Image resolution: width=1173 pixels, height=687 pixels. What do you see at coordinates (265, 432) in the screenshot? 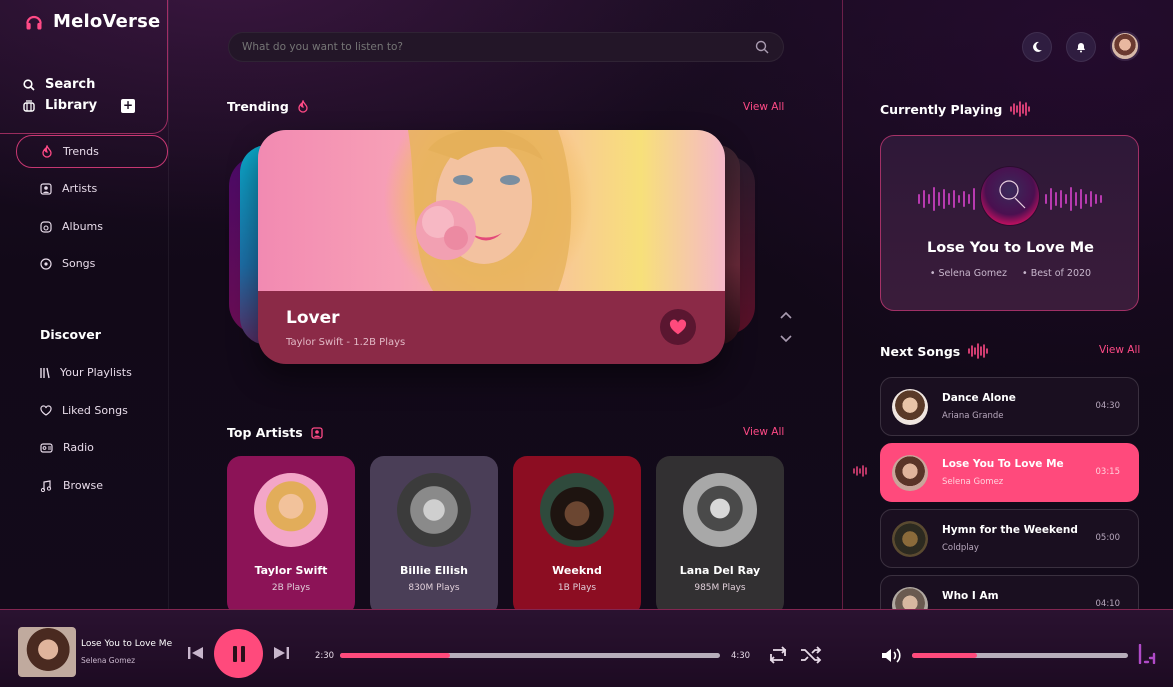
I see `top-artists-title-label: Top Artists` at bounding box center [265, 432].